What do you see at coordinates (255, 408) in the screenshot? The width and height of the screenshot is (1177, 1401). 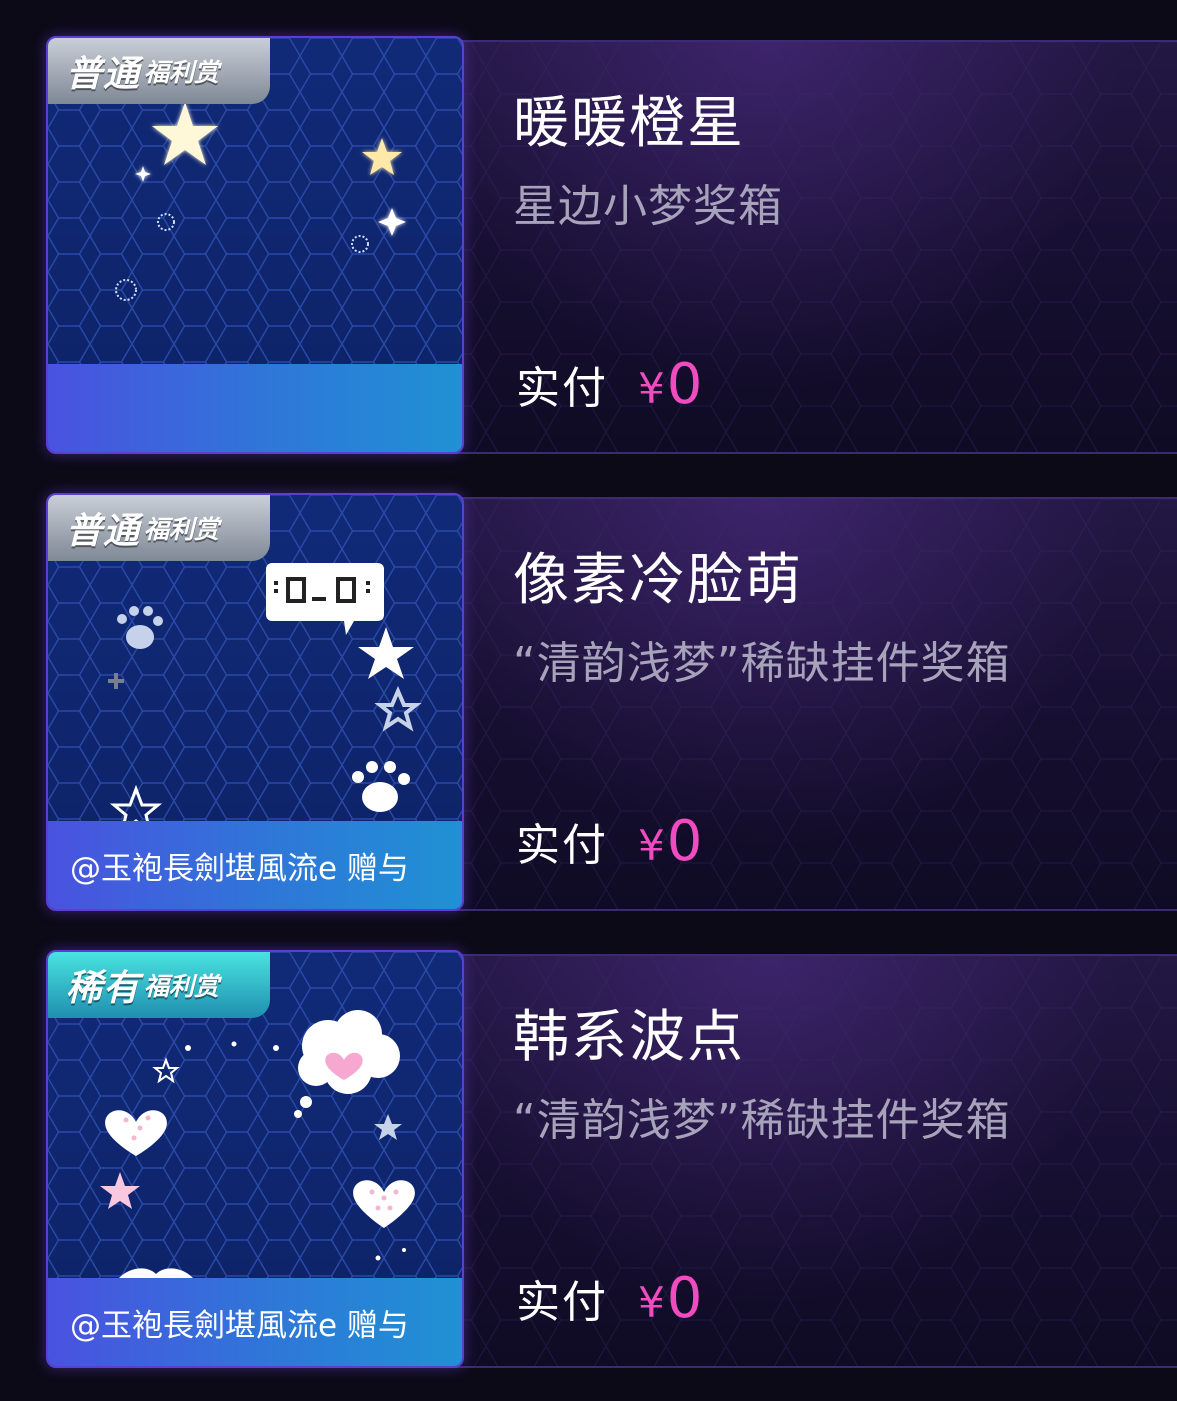 I see `gift-bar` at bounding box center [255, 408].